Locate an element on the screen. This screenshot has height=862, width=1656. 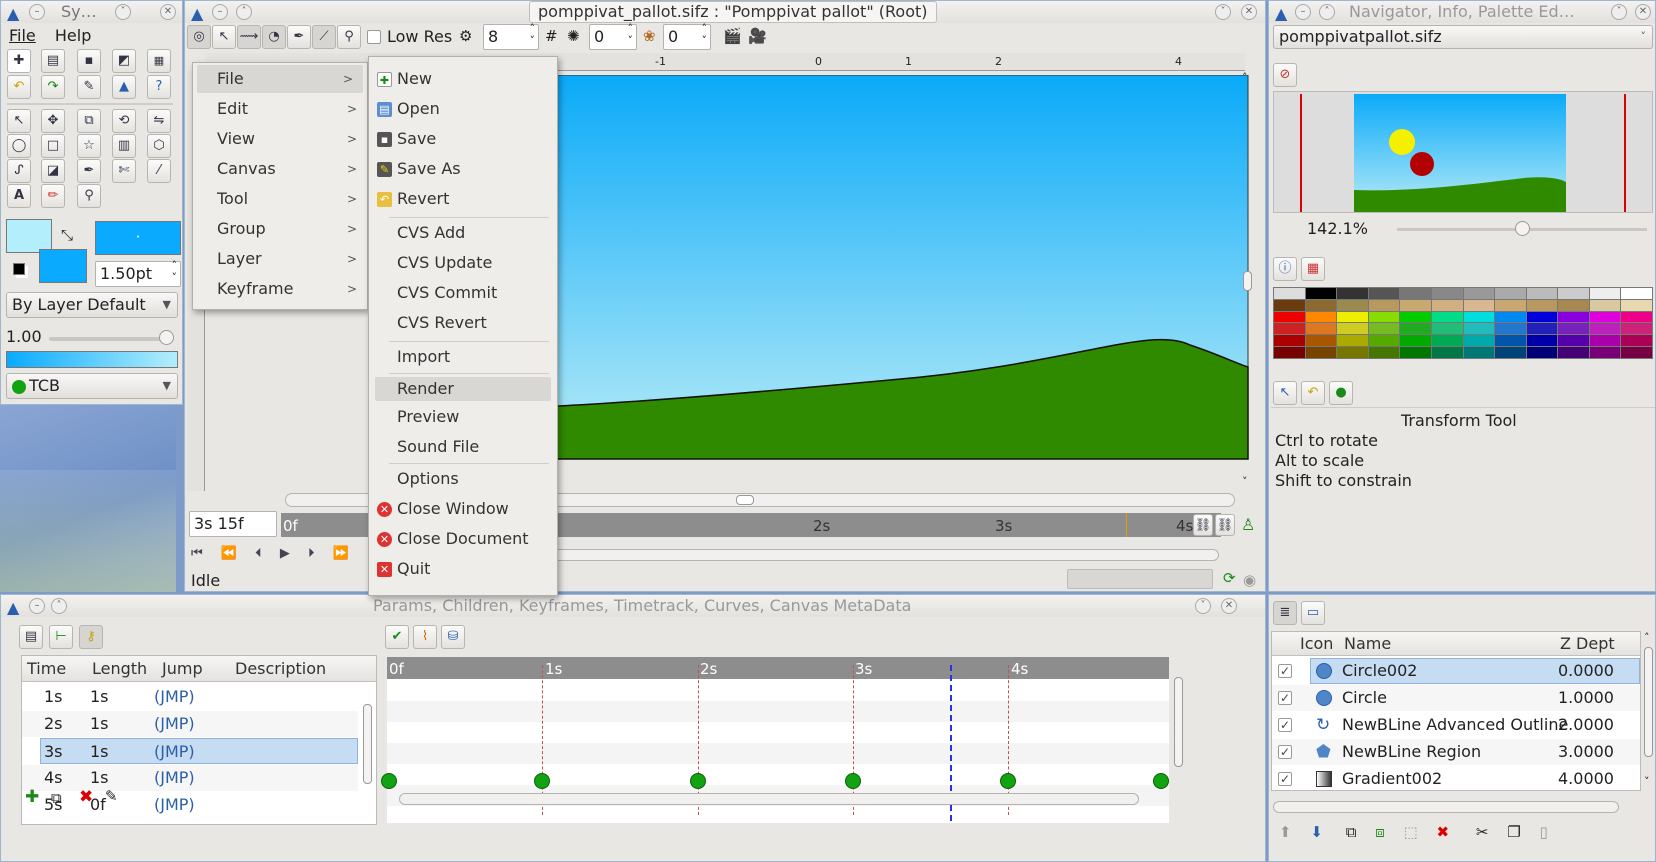
menu-item-import: Import is located at coordinates (463, 357).